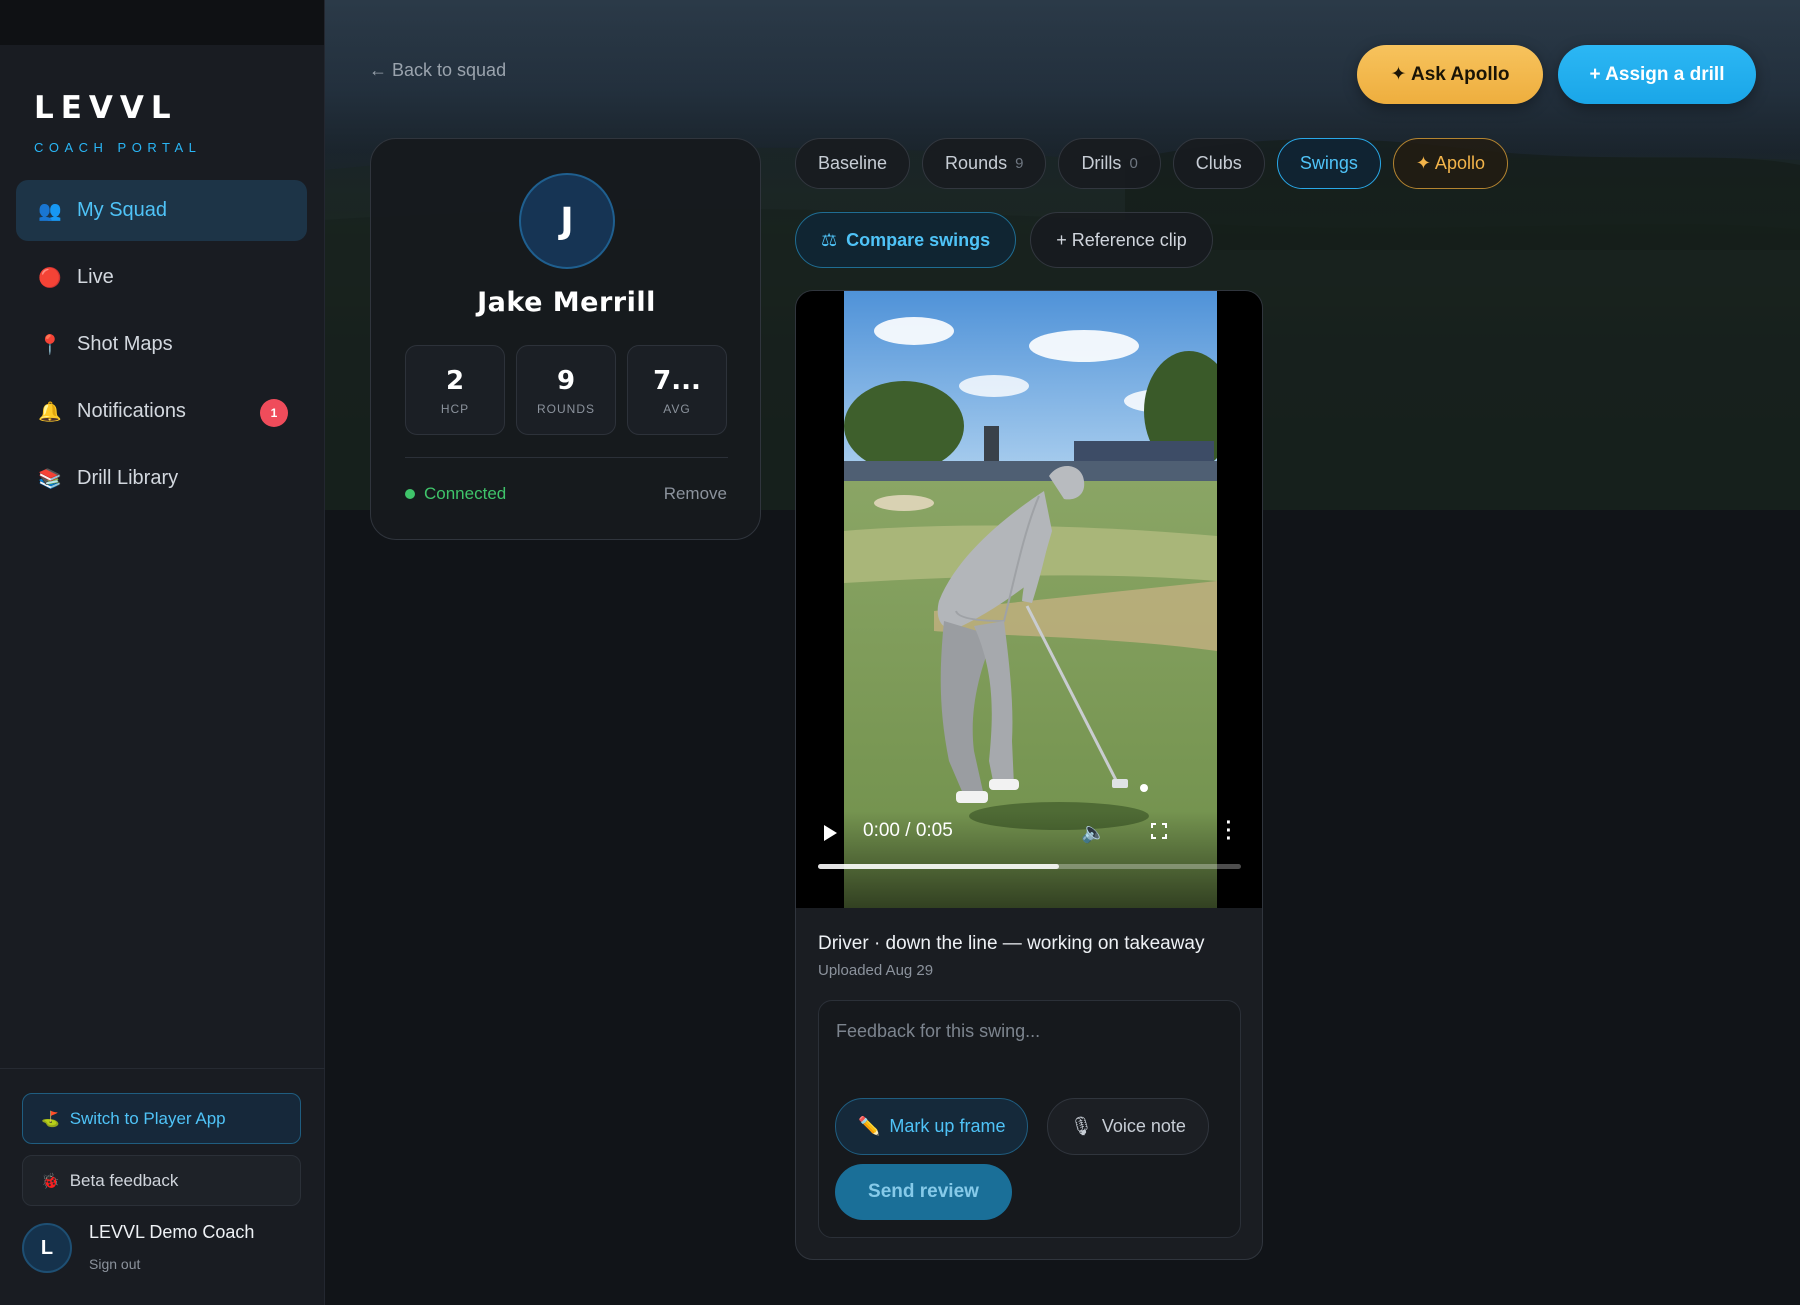 The width and height of the screenshot is (1800, 1305). What do you see at coordinates (50, 1119) in the screenshot?
I see `golf-flag-icon: ⛳` at bounding box center [50, 1119].